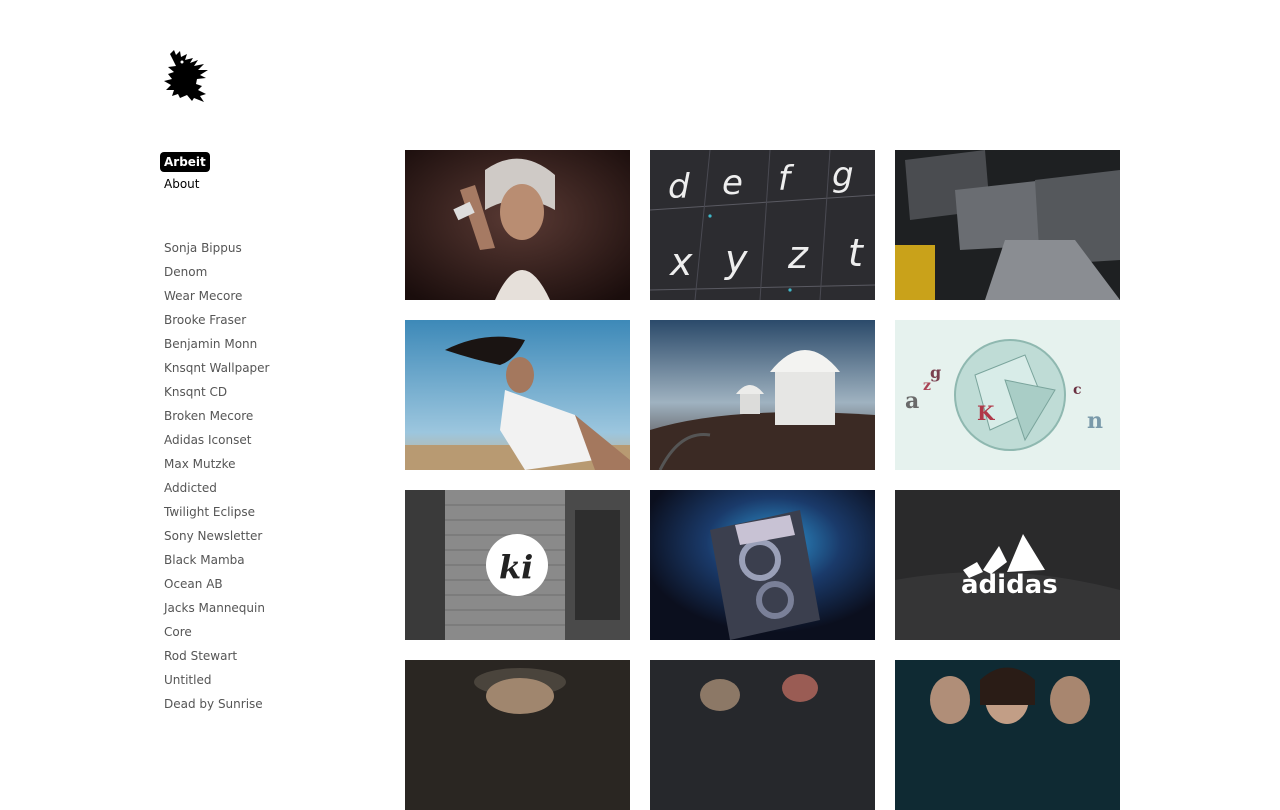  I want to click on observatory-image, so click(762, 395).